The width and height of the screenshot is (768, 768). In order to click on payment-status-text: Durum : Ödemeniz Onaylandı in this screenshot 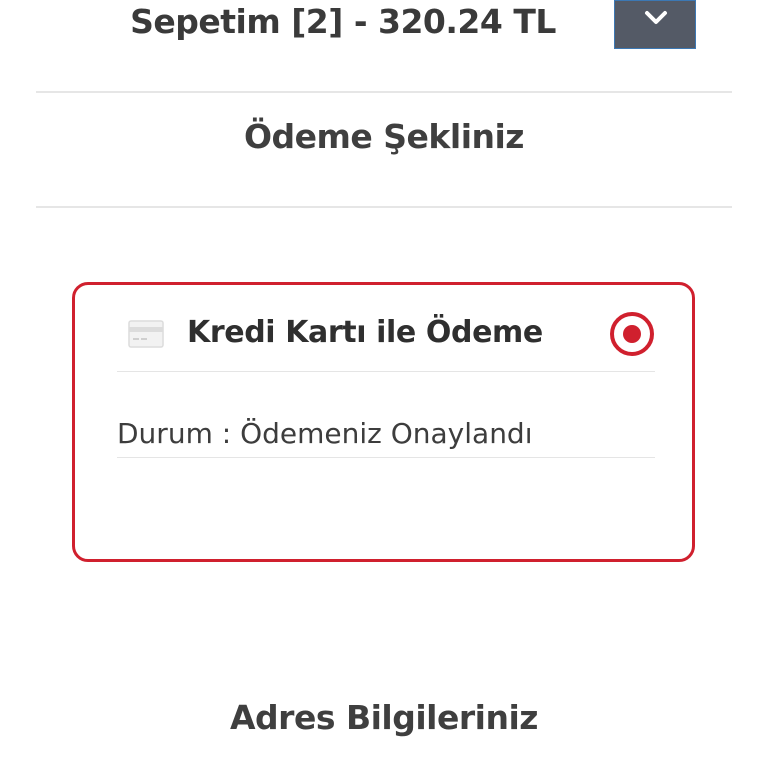, I will do `click(325, 433)`.